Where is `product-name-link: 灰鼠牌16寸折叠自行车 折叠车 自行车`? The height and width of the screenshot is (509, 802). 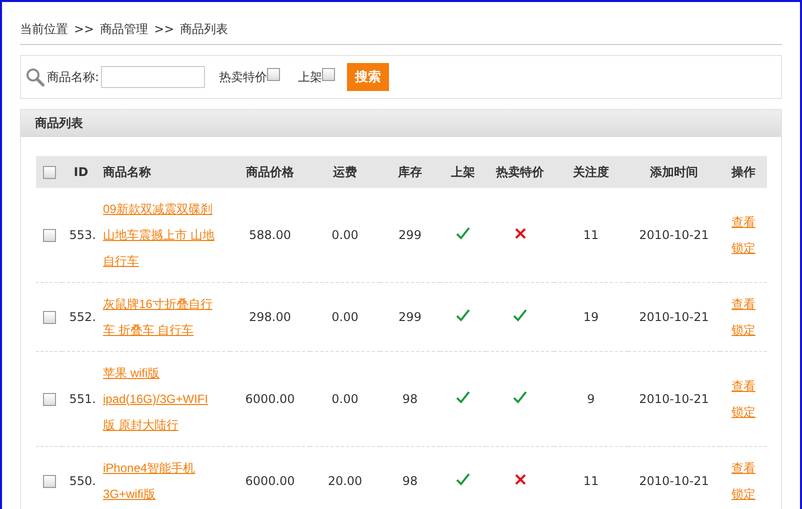 product-name-link: 灰鼠牌16寸折叠自行车 折叠车 自行车 is located at coordinates (159, 317).